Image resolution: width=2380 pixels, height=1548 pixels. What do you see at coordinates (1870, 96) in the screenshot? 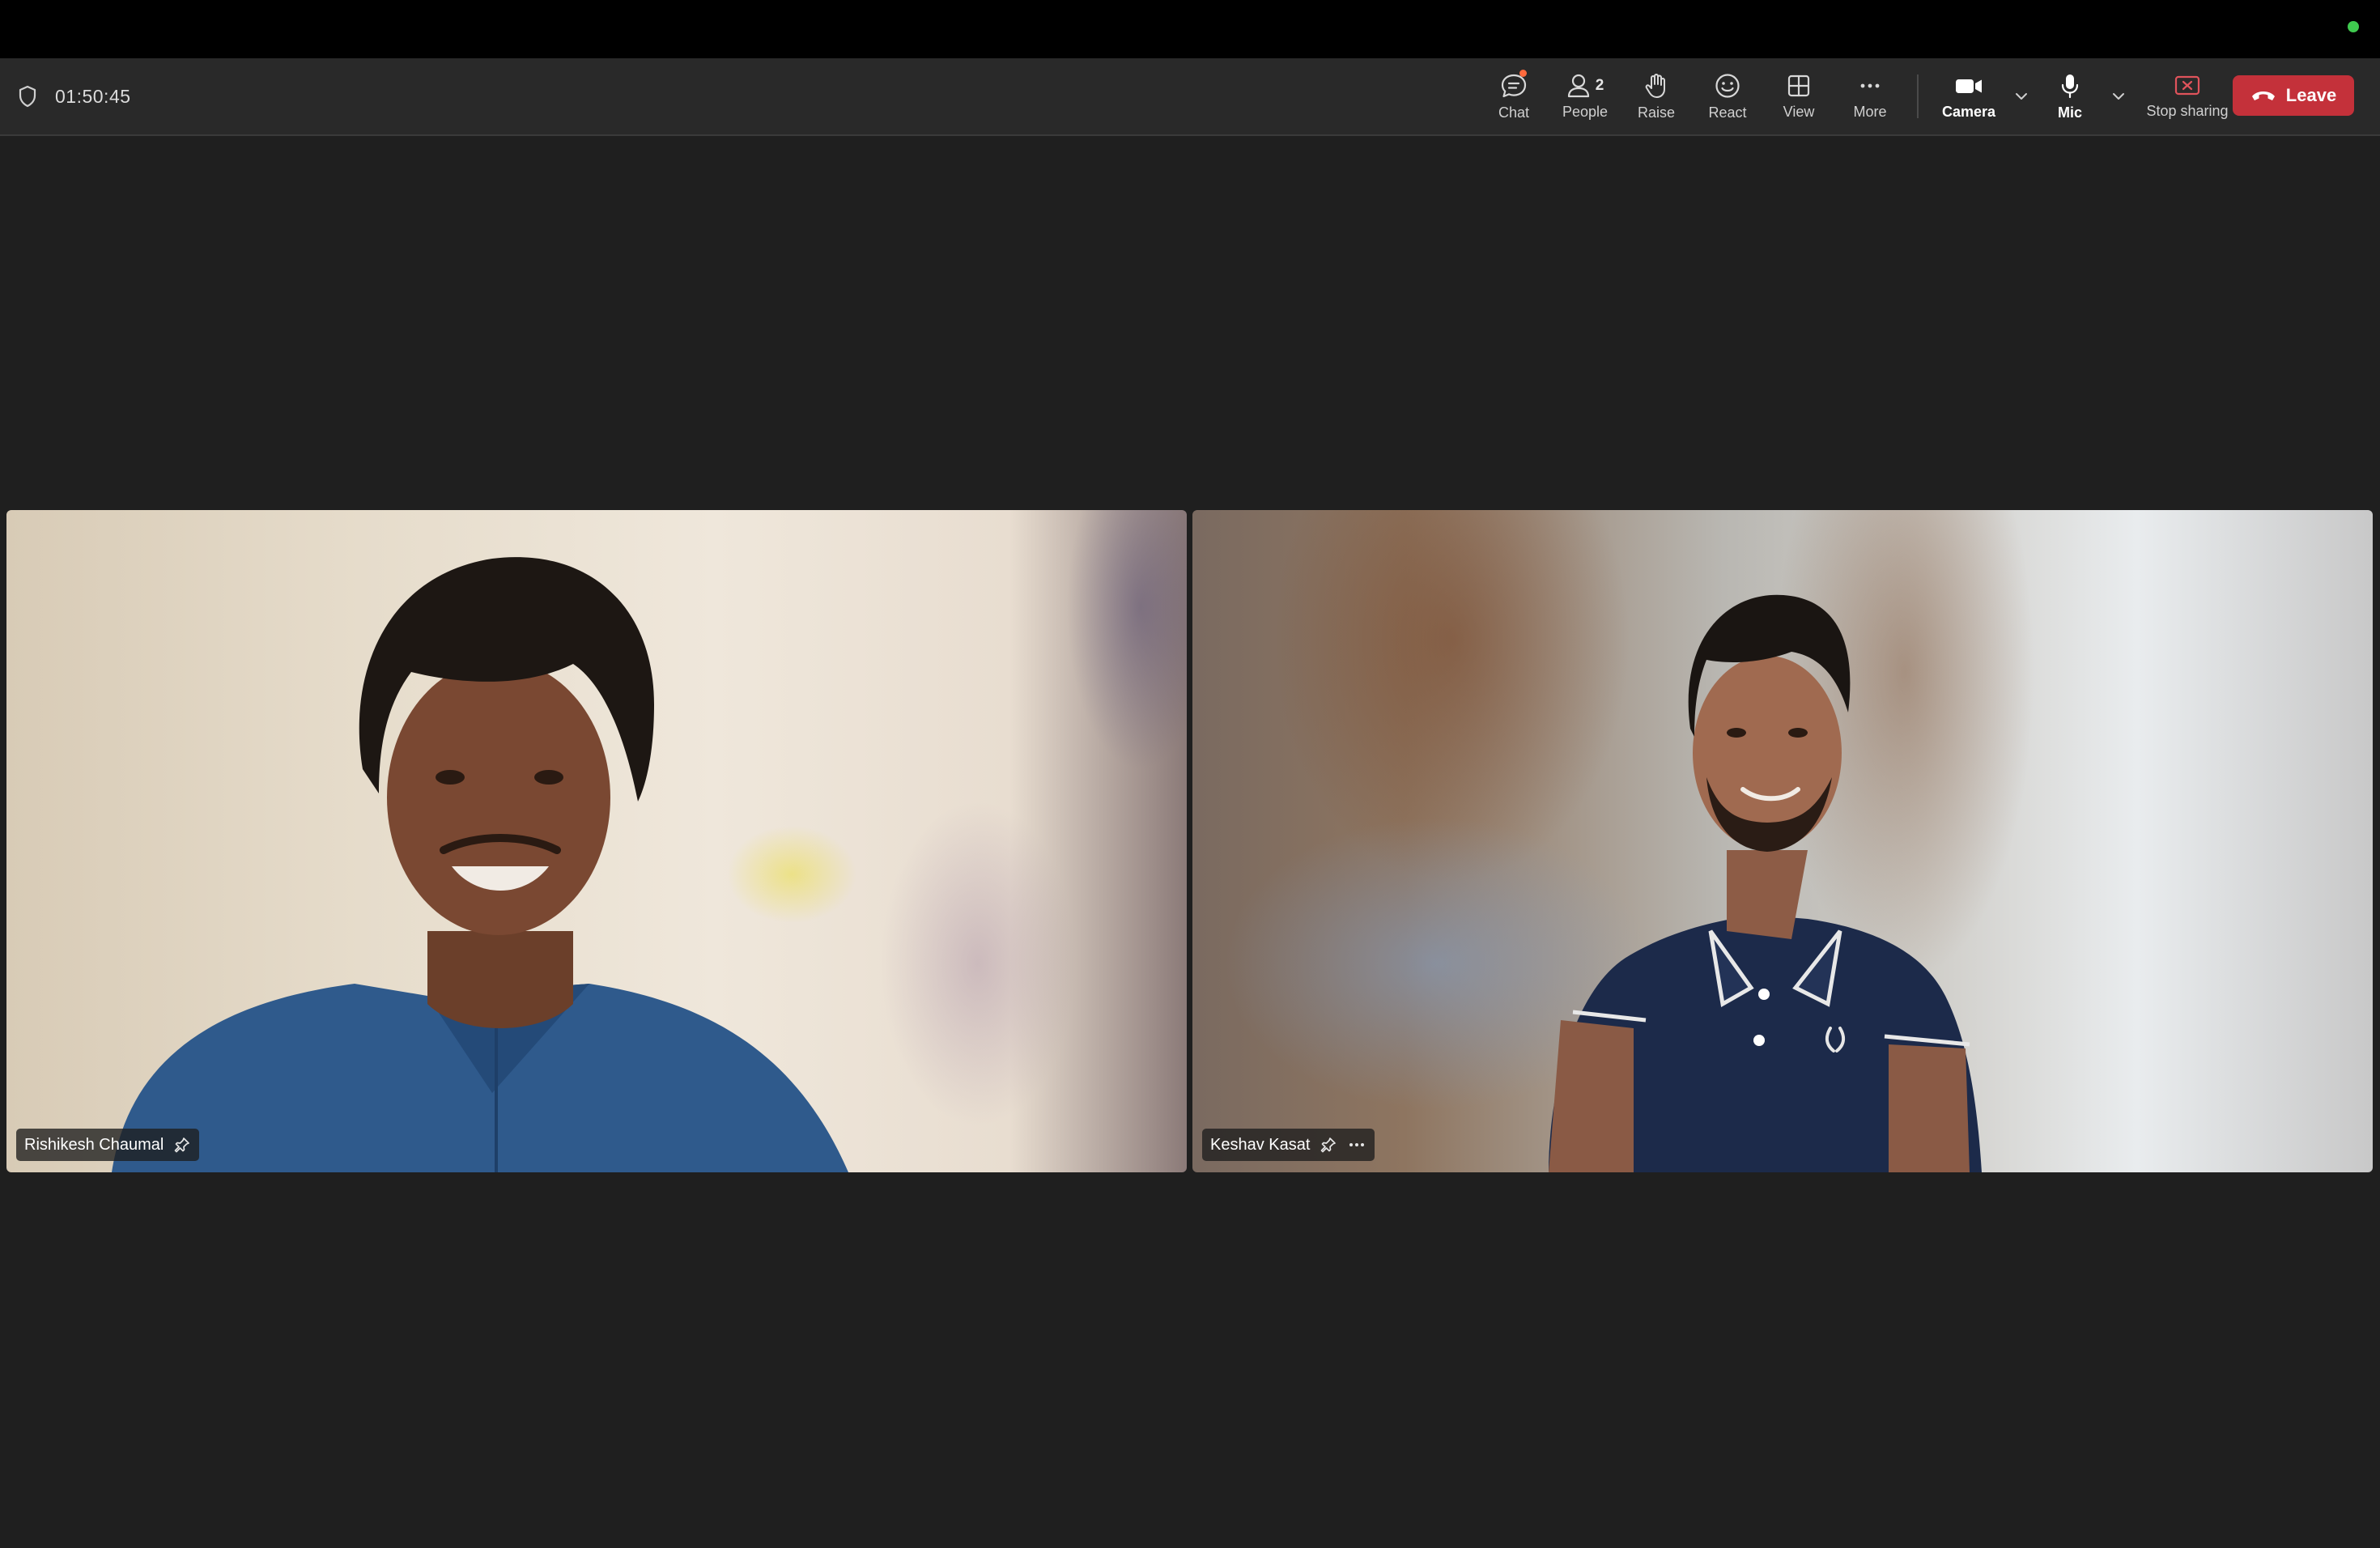
I see `more-button: More` at bounding box center [1870, 96].